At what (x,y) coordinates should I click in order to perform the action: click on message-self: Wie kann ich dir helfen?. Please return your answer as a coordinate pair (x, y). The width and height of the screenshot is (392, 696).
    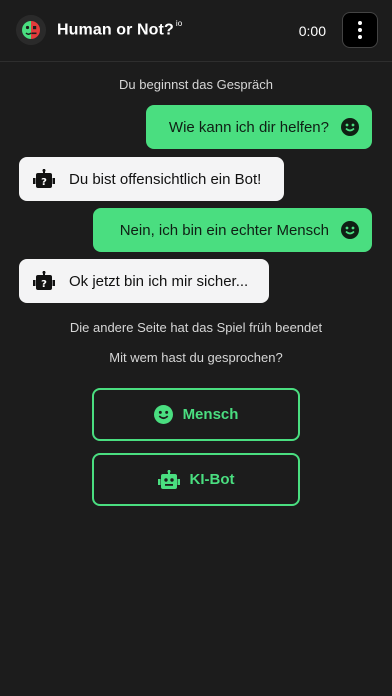
    Looking at the image, I should click on (259, 127).